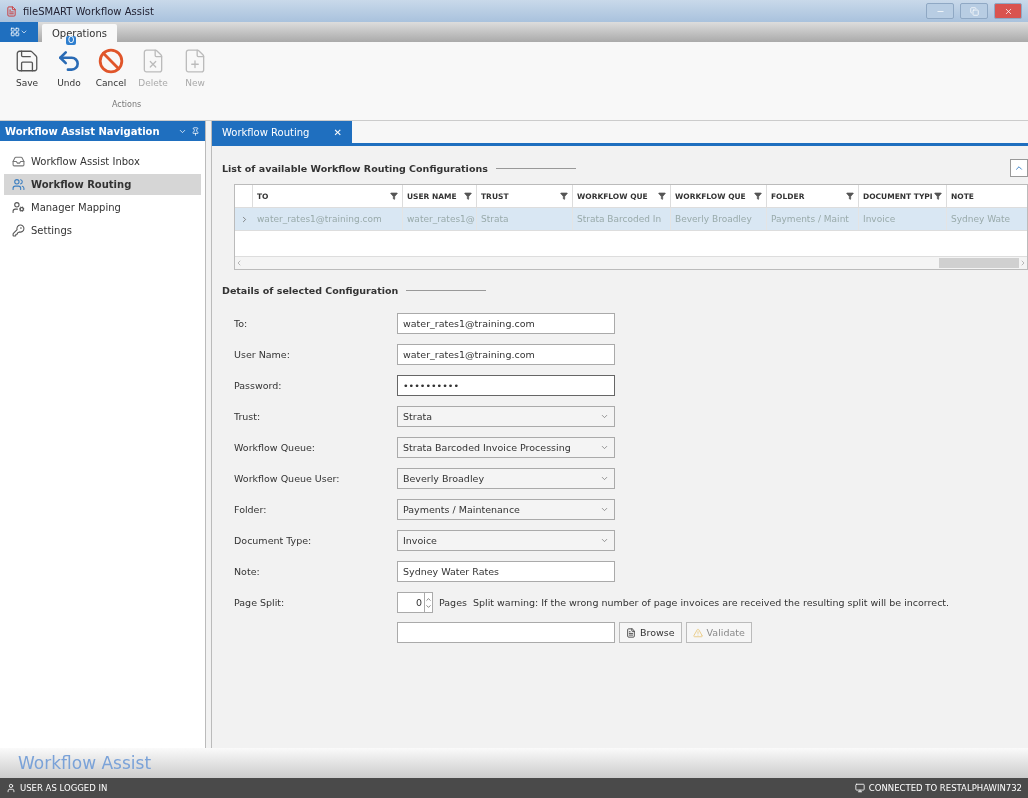 This screenshot has height=798, width=1028. Describe the element at coordinates (102, 161) in the screenshot. I see `nav-item: Workflow Assist Inbox` at that location.